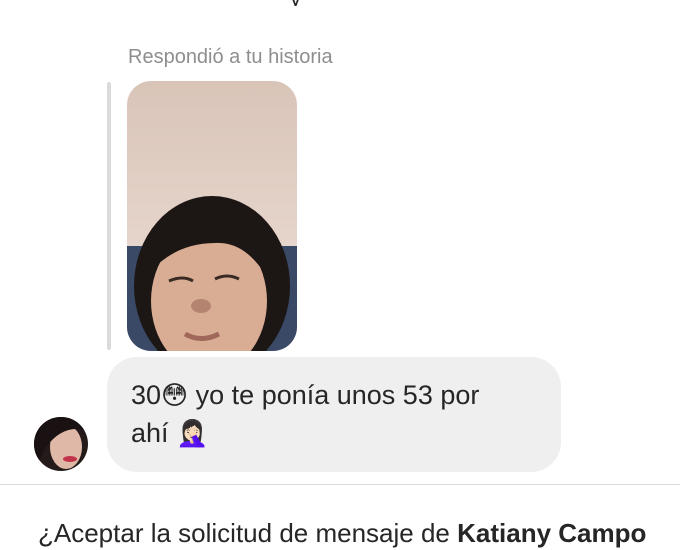 Image resolution: width=680 pixels, height=550 pixels. Describe the element at coordinates (154, 433) in the screenshot. I see `message-text-line2: ahí` at that location.